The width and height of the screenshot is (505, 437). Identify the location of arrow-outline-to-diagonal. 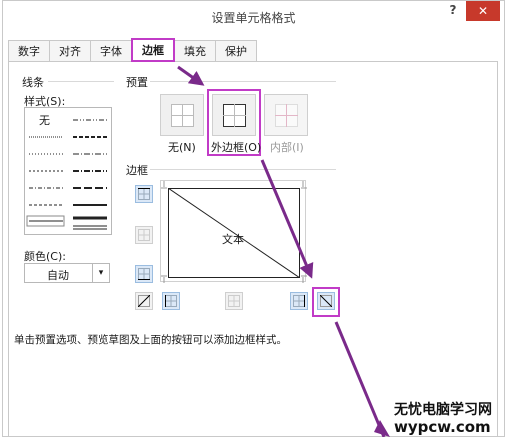
(287, 219).